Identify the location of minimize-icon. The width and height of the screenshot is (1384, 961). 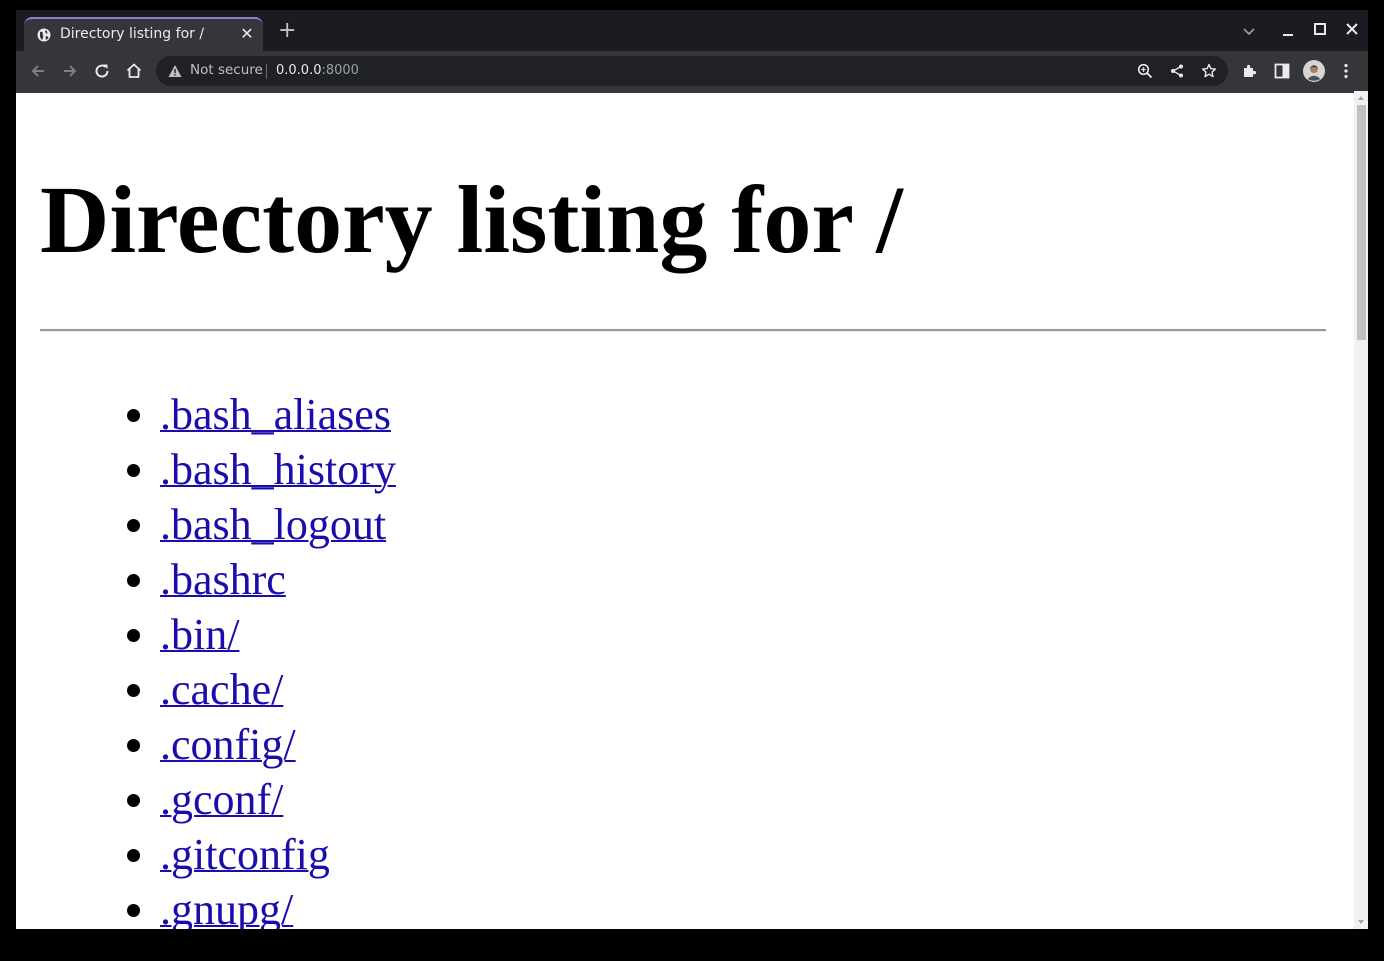
(1288, 31).